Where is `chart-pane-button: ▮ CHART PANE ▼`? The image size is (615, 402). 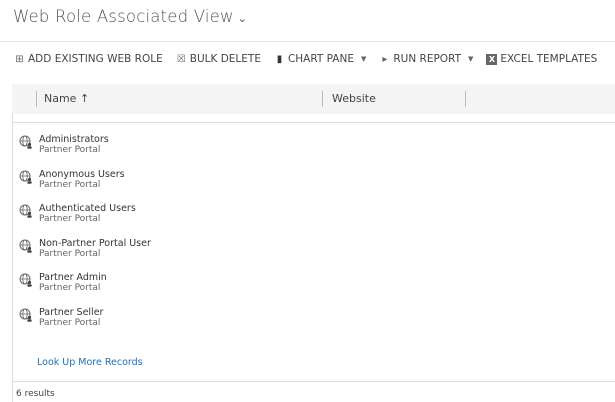 chart-pane-button: ▮ CHART PANE ▼ is located at coordinates (320, 59).